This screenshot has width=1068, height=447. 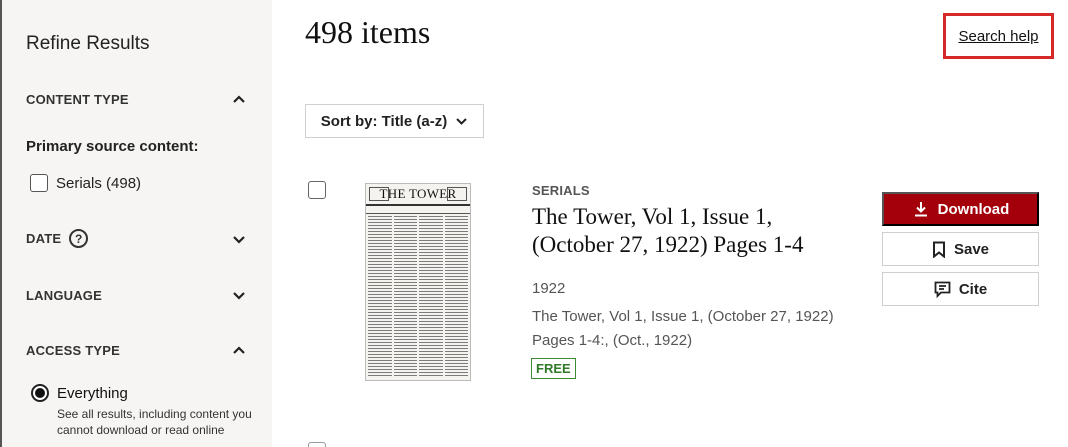 What do you see at coordinates (317, 444) in the screenshot?
I see `next-item-select-checkbox` at bounding box center [317, 444].